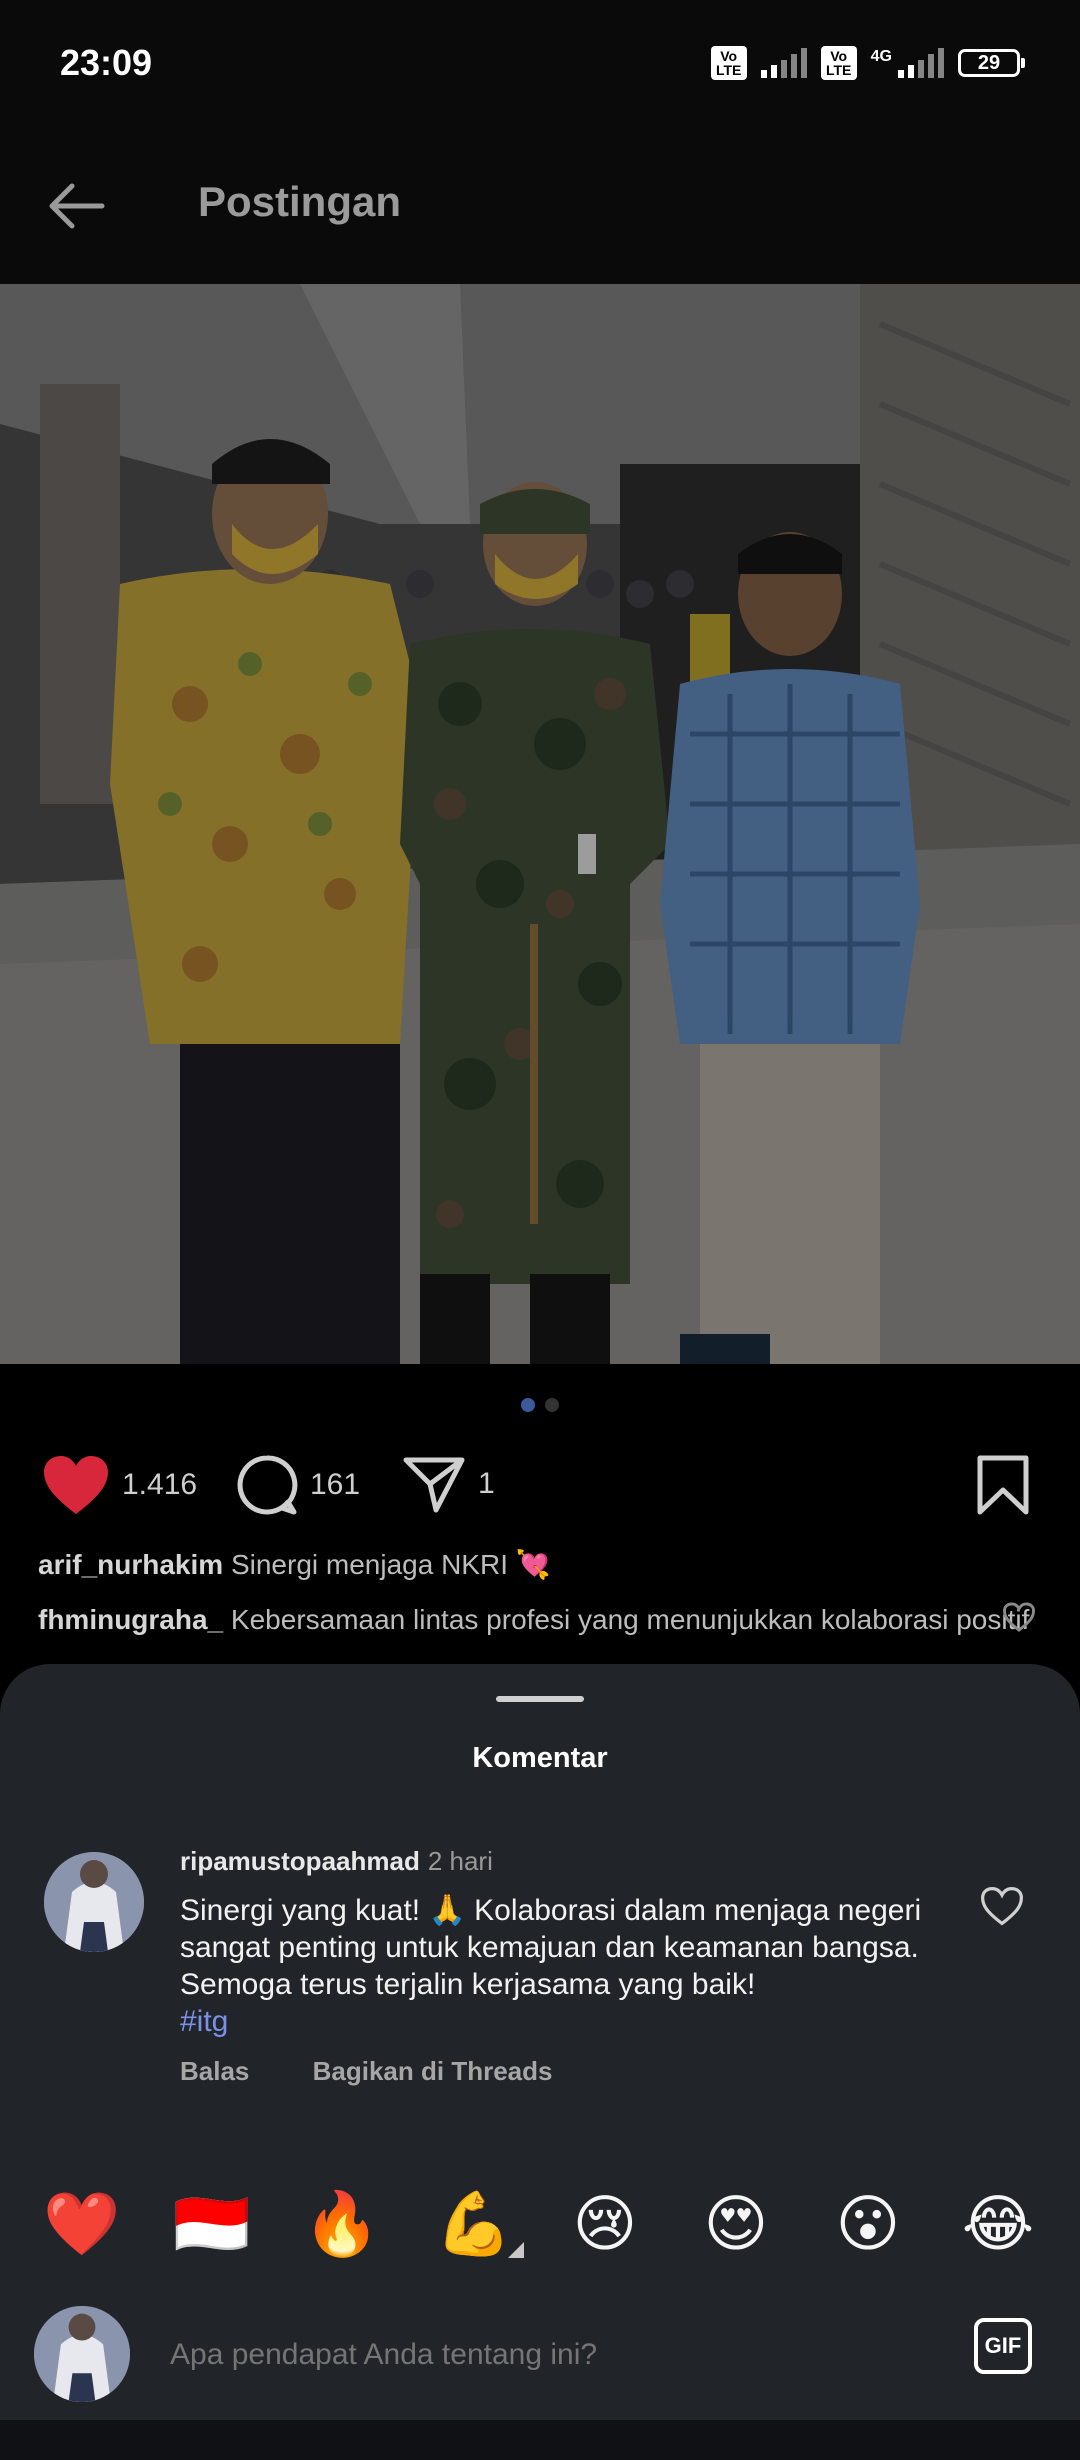 The height and width of the screenshot is (2460, 1080). I want to click on preview-comment-username: fhminugraha_, so click(130, 1619).